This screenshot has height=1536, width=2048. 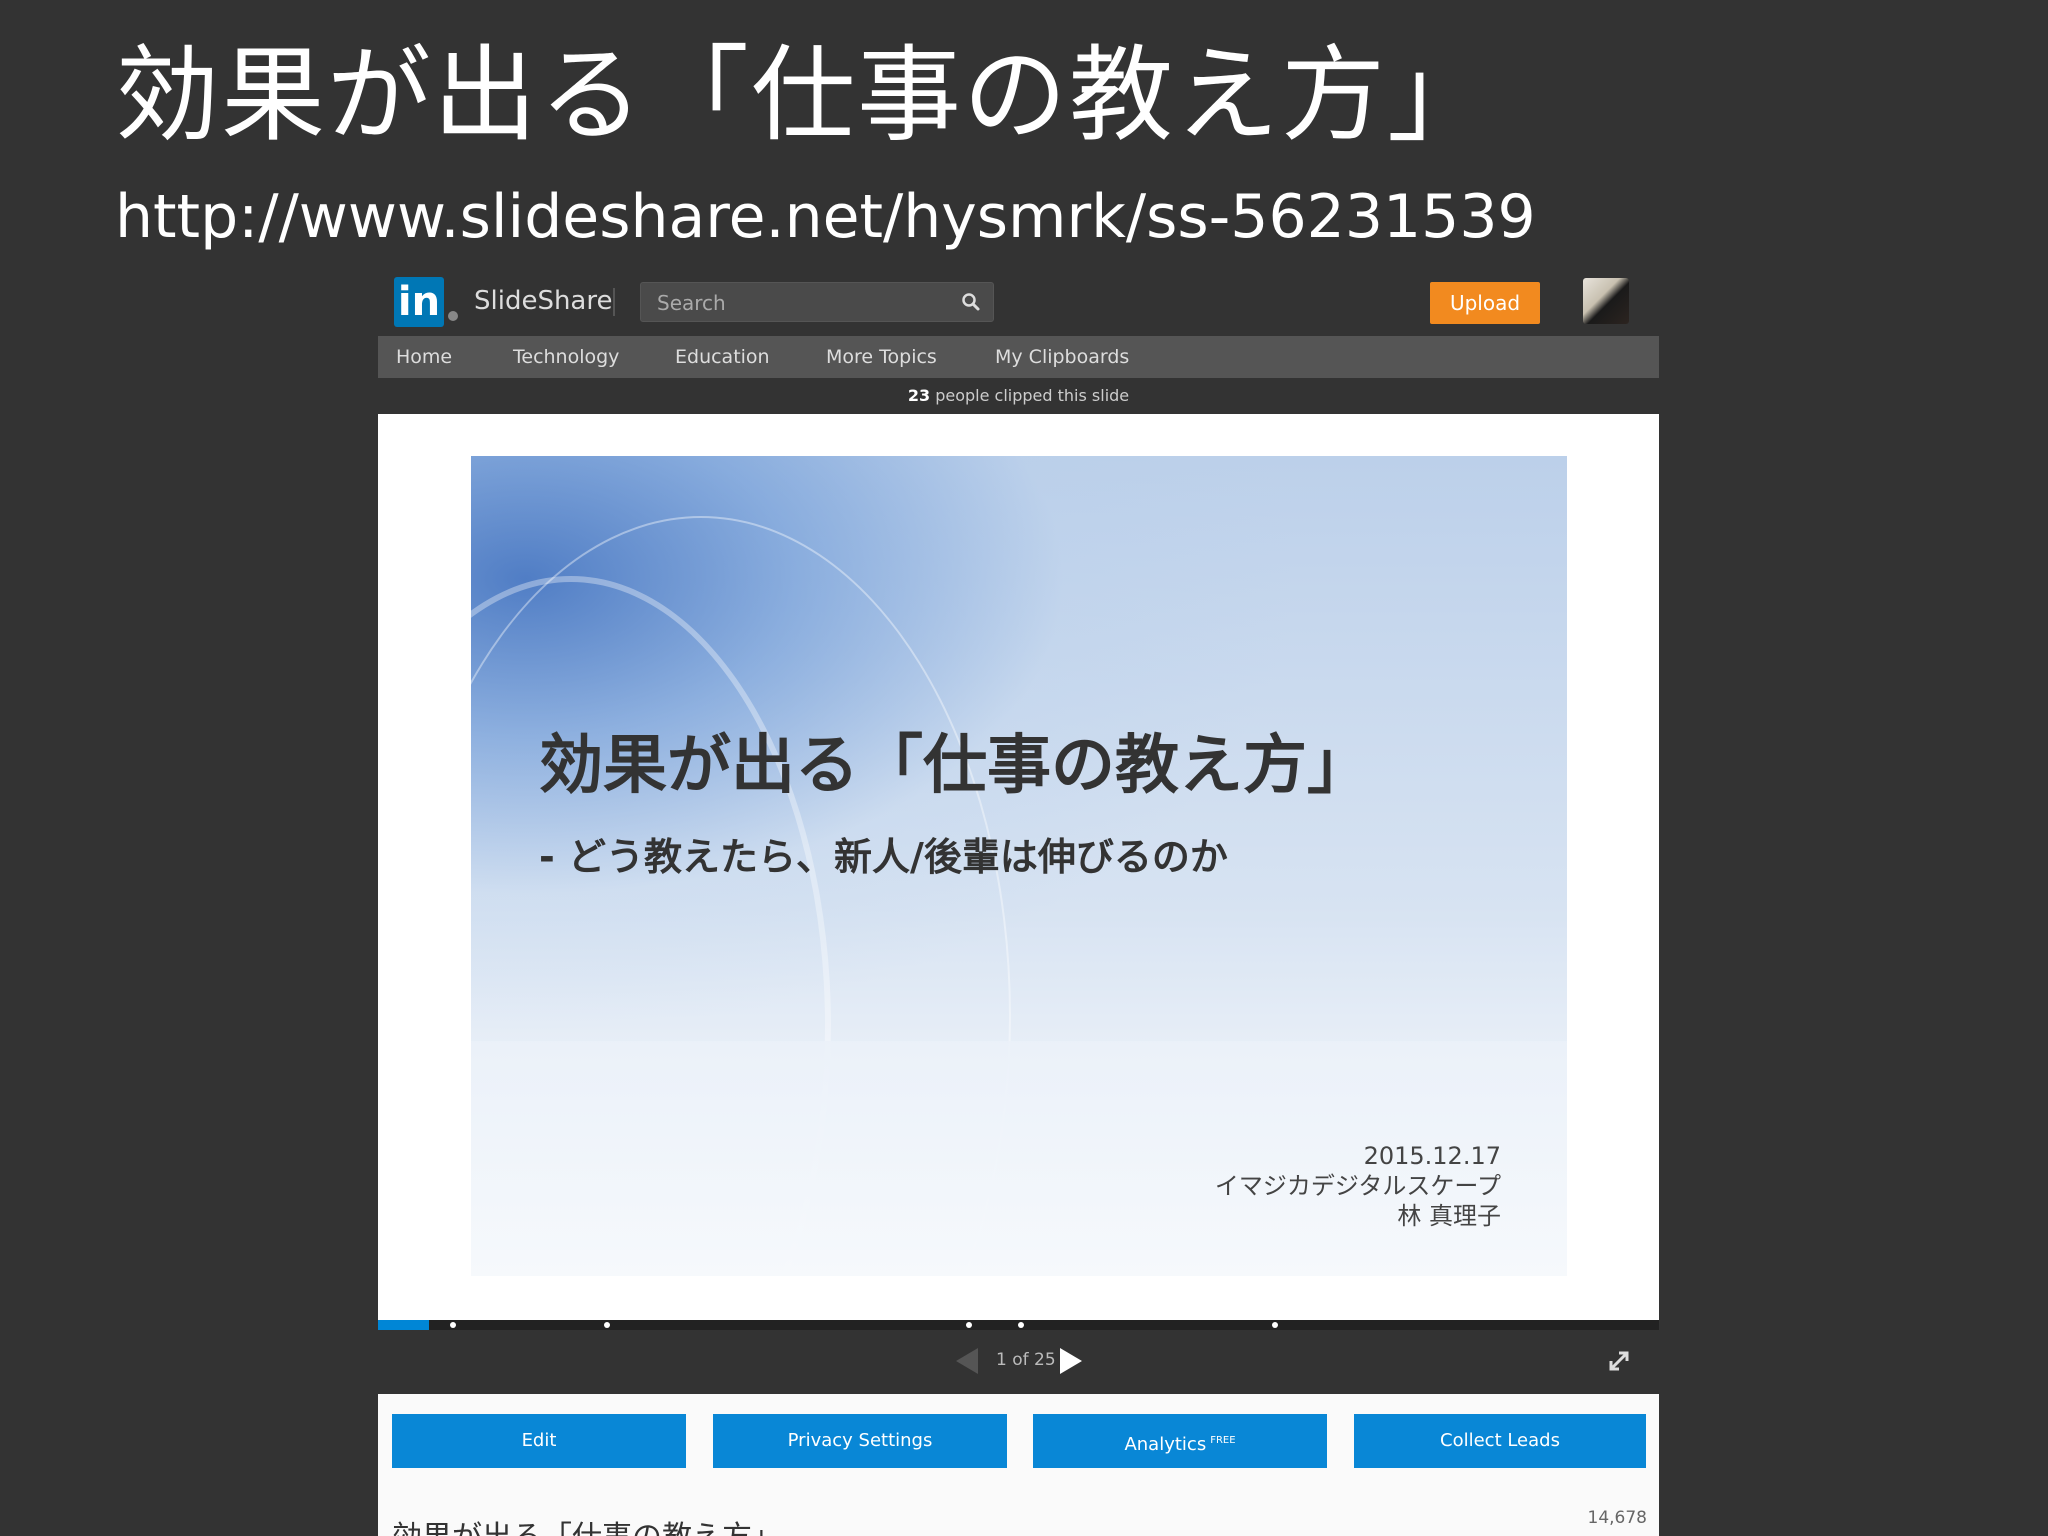 I want to click on analytics-button: Analytics FREE, so click(x=1180, y=1441).